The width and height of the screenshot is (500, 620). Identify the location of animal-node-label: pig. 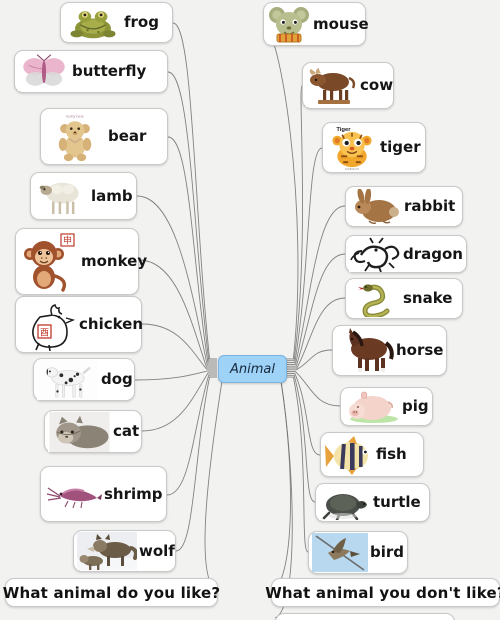
(415, 406).